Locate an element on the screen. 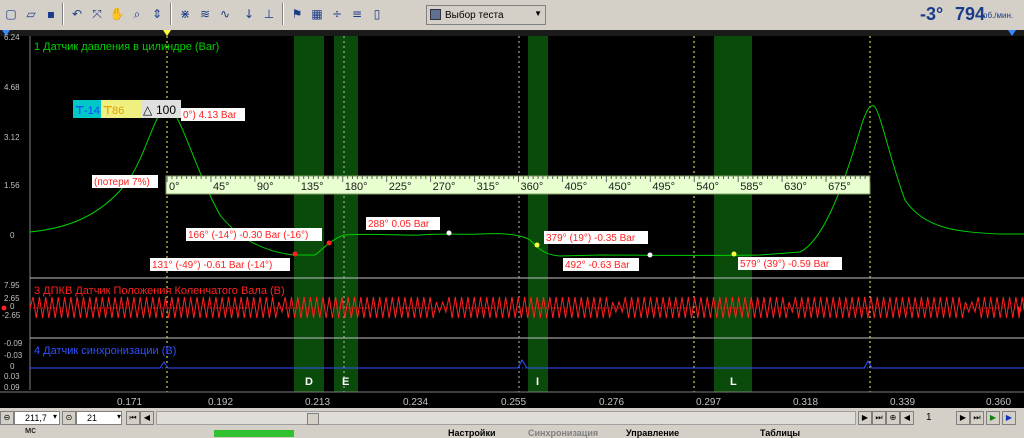  report-icon: ▯ is located at coordinates (377, 14).